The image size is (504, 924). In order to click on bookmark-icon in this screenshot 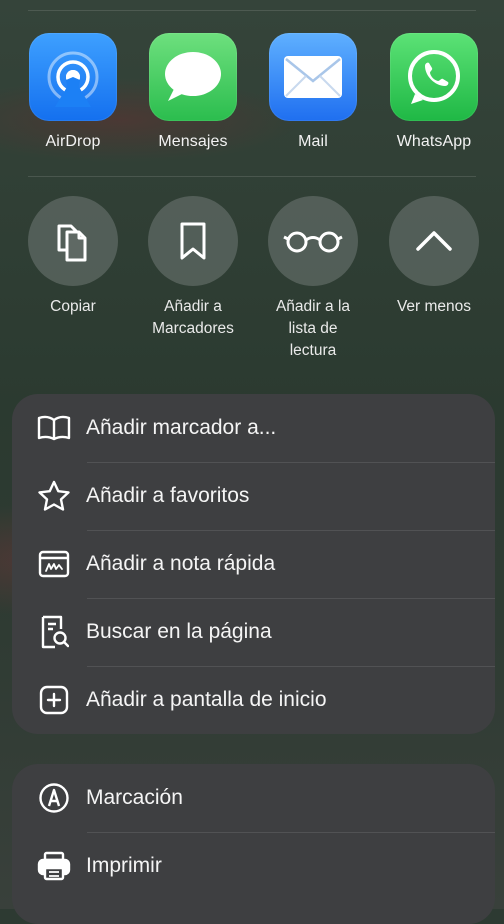, I will do `click(193, 241)`.